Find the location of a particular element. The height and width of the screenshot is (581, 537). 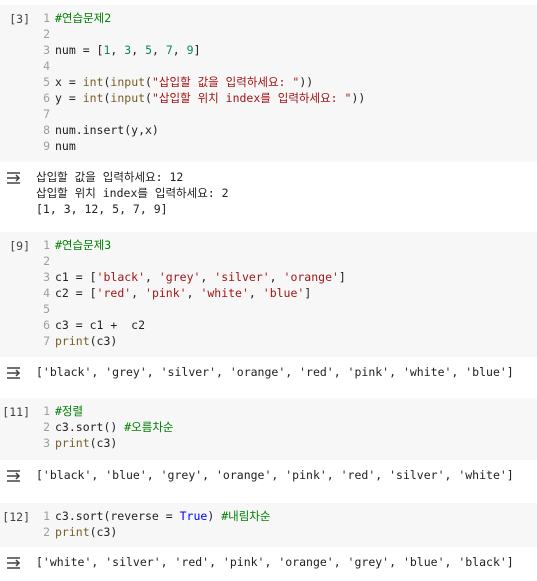

code-line: c2 = ['red', 'pink', 'white', 'blue'] is located at coordinates (200, 293).